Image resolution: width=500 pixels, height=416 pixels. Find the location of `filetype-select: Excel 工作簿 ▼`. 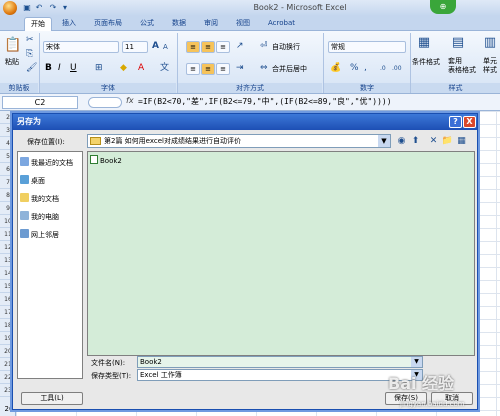

filetype-select: Excel 工作簿 ▼ is located at coordinates (280, 375).